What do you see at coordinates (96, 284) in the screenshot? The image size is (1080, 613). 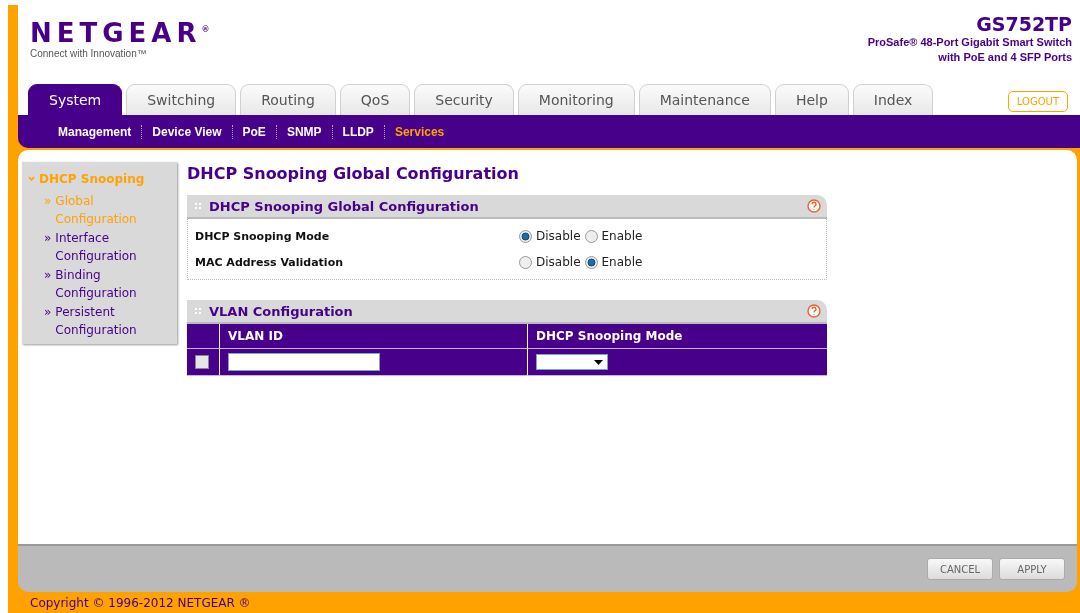 I see `sidebar-link: » Binding Configuration` at bounding box center [96, 284].